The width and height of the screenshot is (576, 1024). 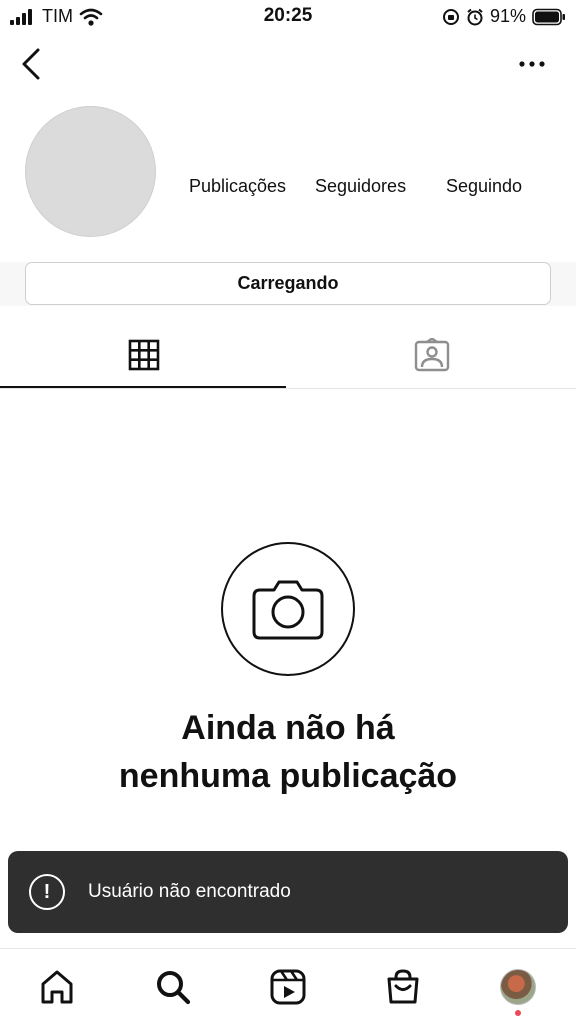 I want to click on error-toast: ! Usuário não encontrado, so click(x=288, y=892).